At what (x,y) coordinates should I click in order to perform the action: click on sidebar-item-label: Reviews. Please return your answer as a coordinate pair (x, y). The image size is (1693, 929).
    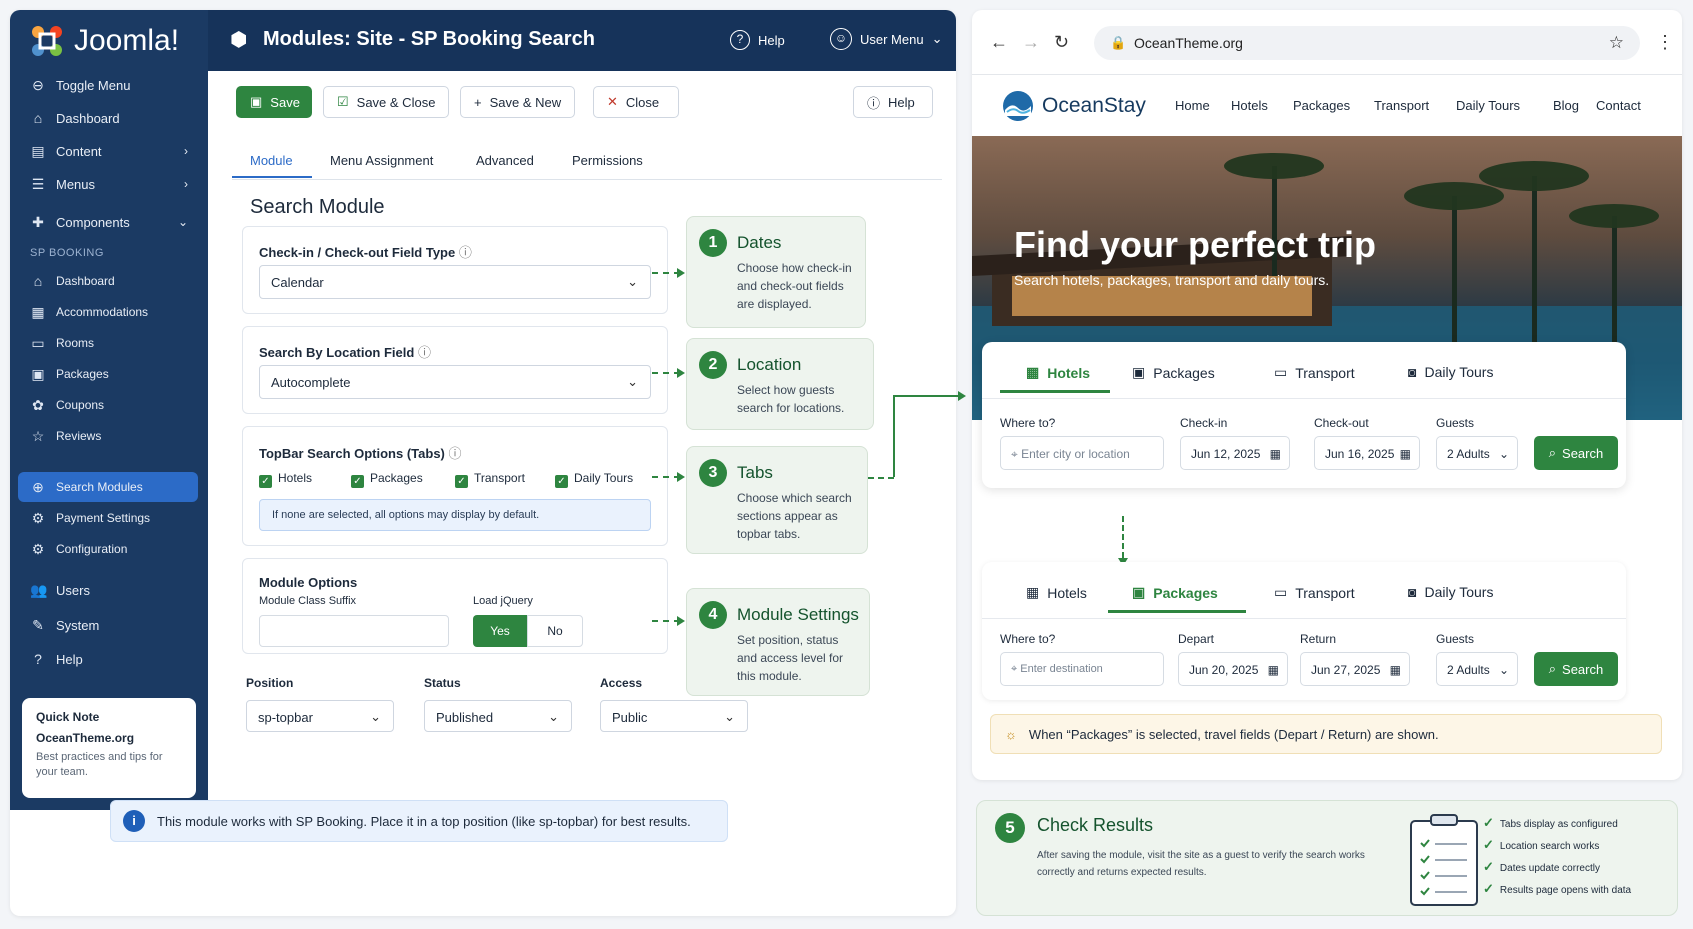
    Looking at the image, I should click on (79, 436).